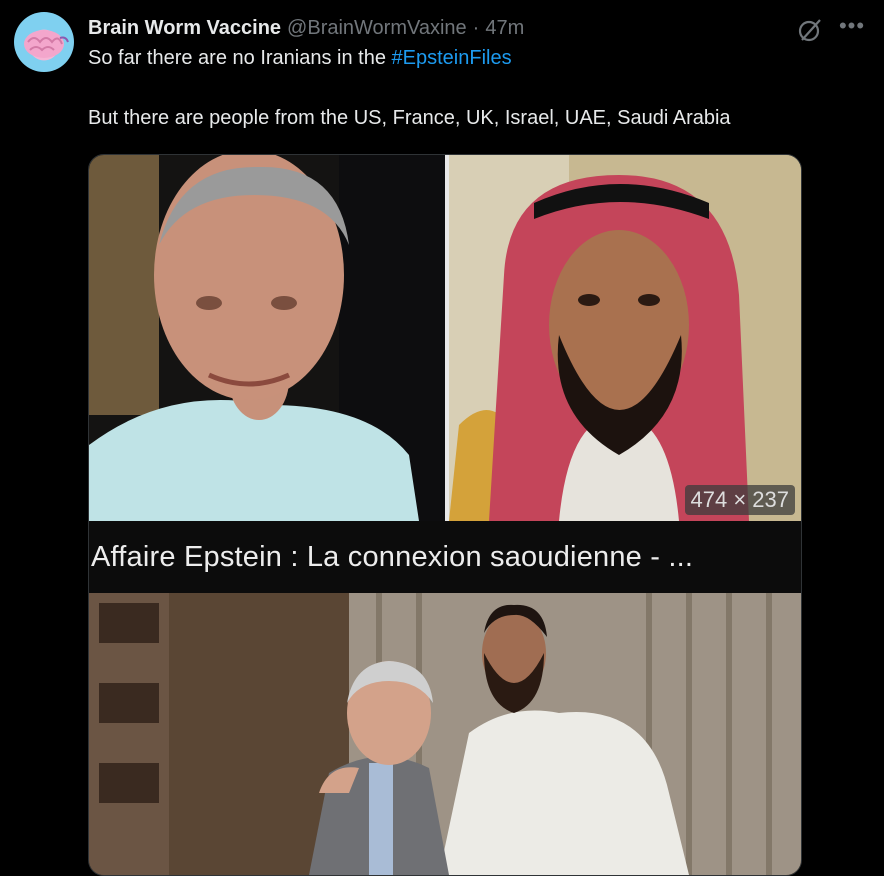  What do you see at coordinates (810, 30) in the screenshot?
I see `grok-icon` at bounding box center [810, 30].